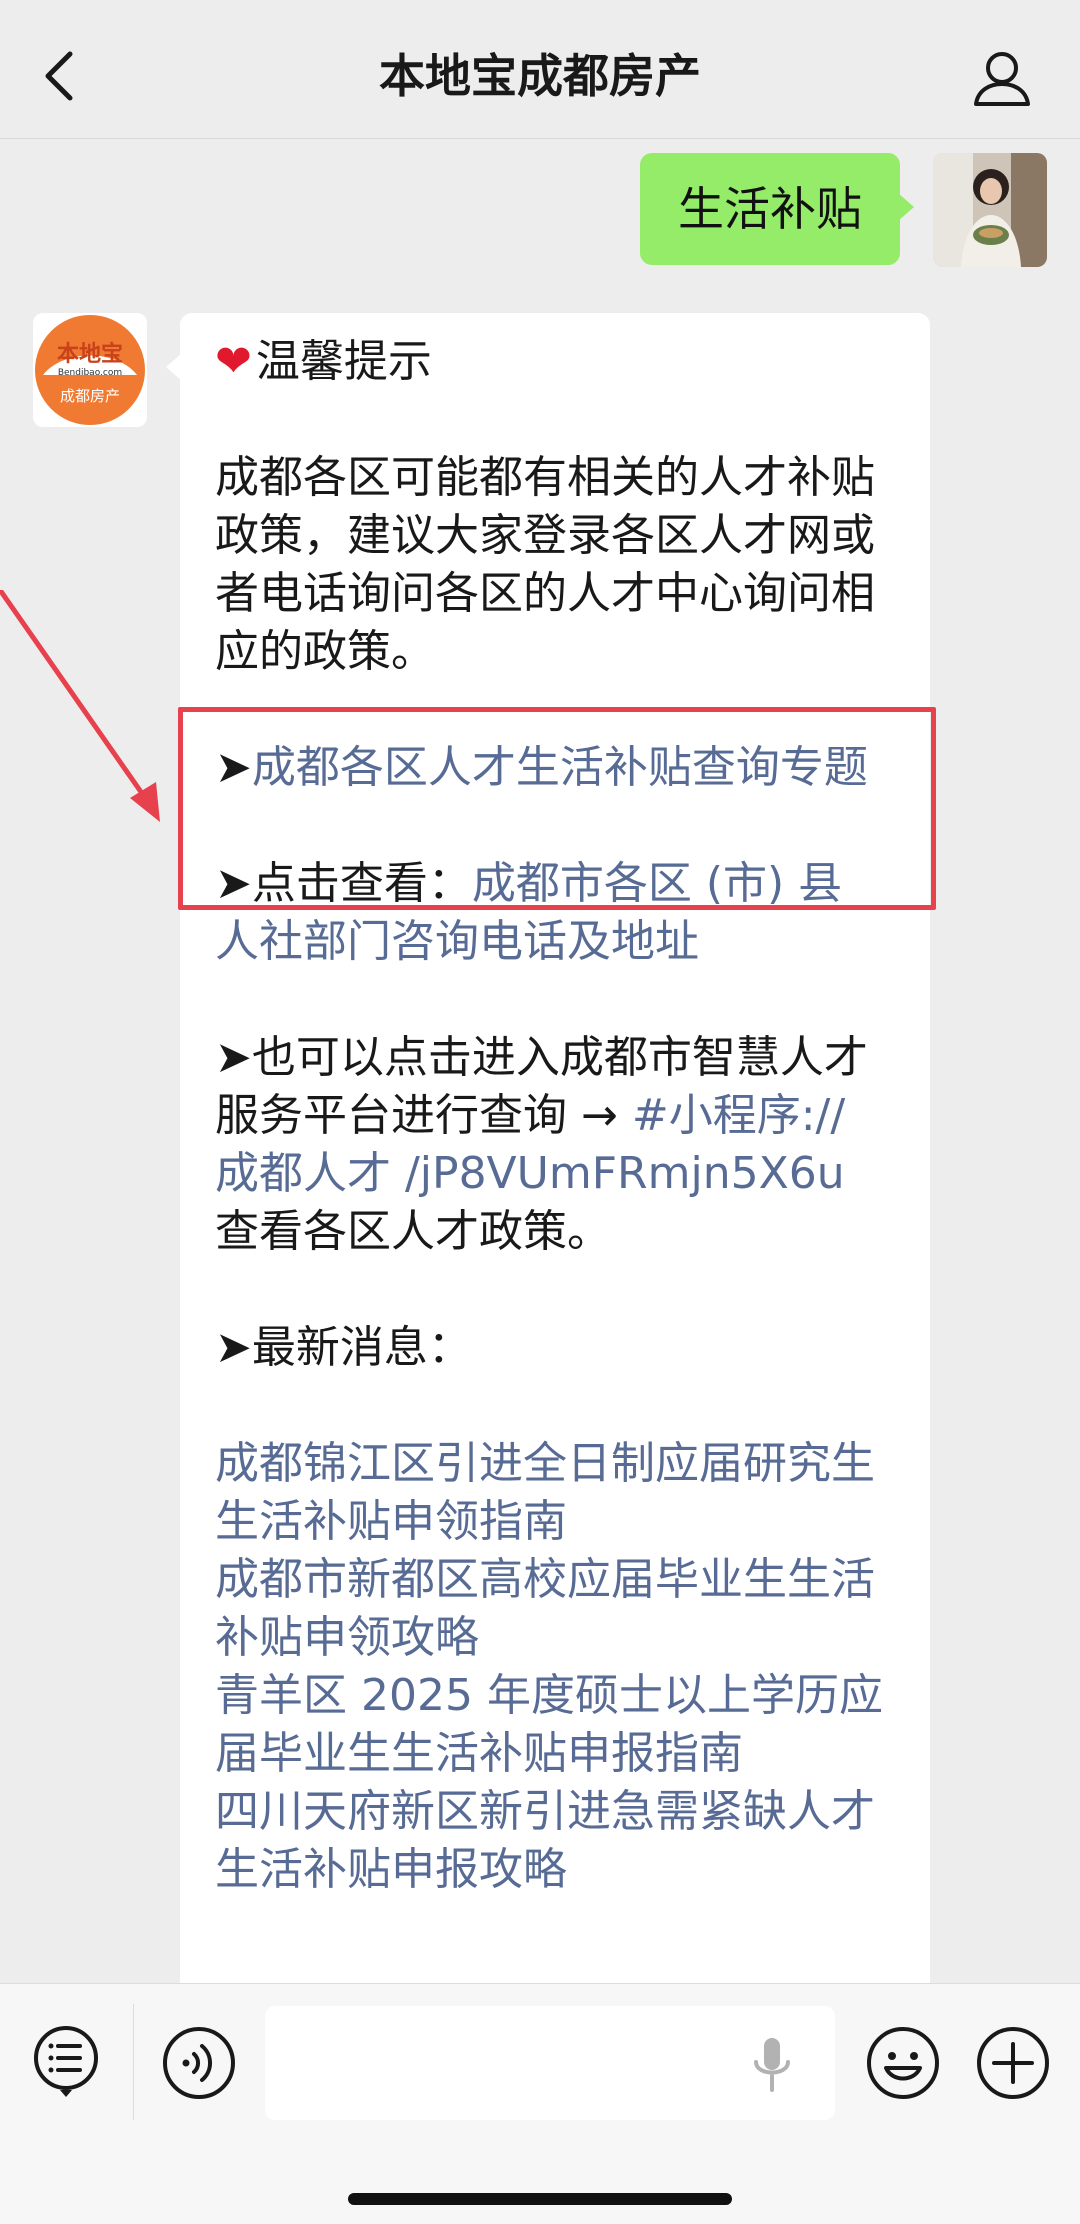  I want to click on user-photo, so click(990, 210).